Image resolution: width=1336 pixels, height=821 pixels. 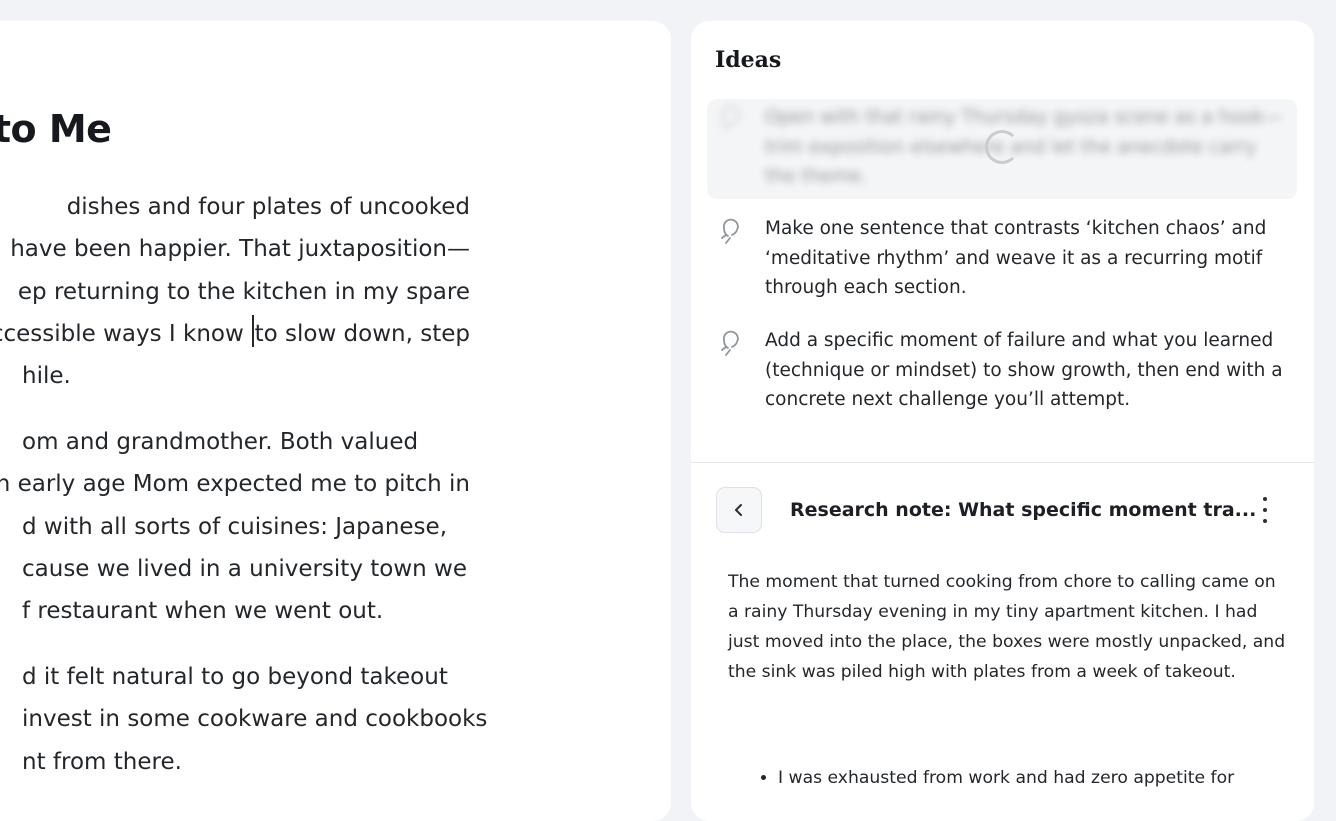 I want to click on back-button, so click(x=739, y=510).